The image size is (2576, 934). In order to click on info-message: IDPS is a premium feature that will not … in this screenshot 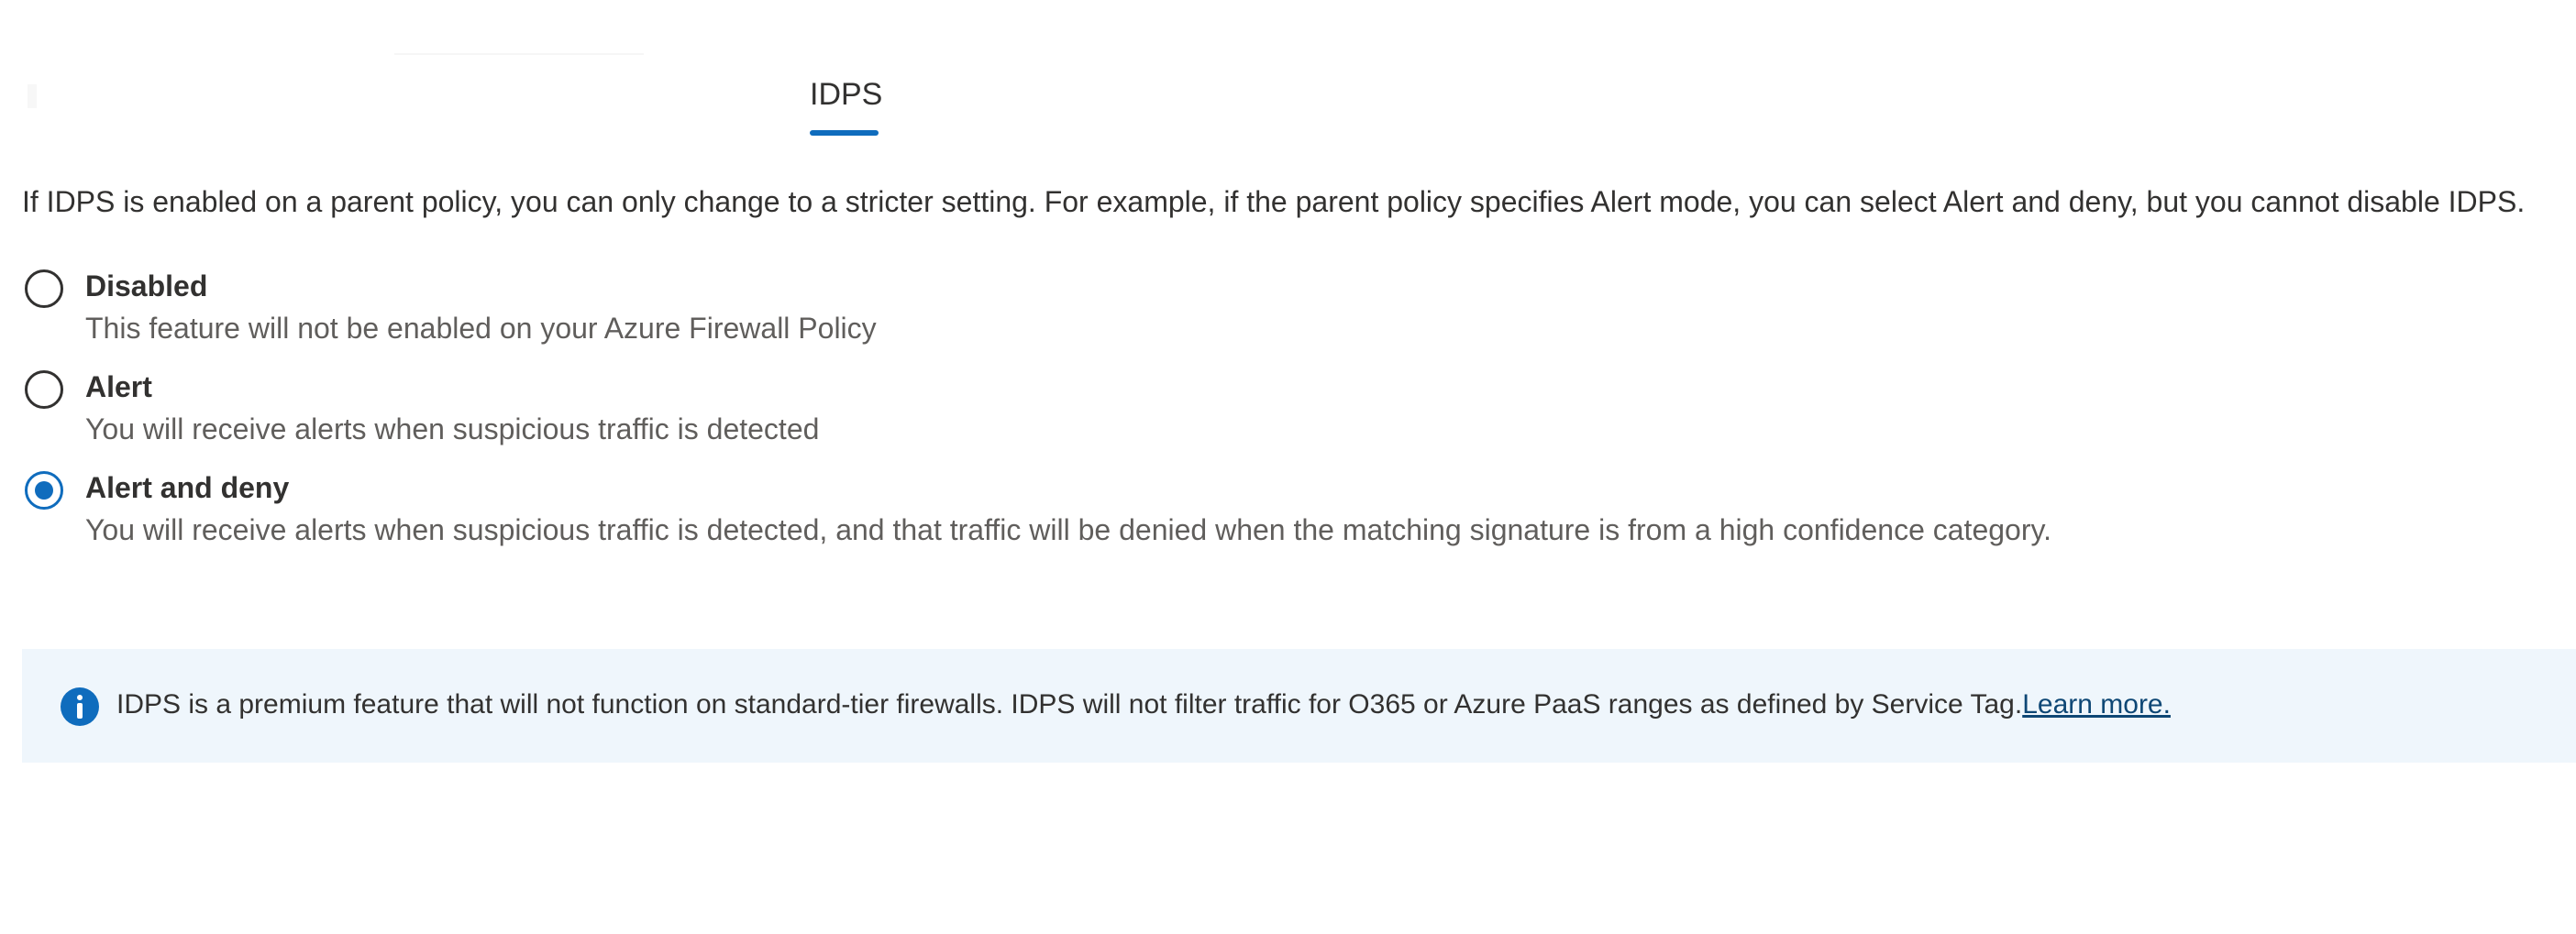, I will do `click(1143, 704)`.